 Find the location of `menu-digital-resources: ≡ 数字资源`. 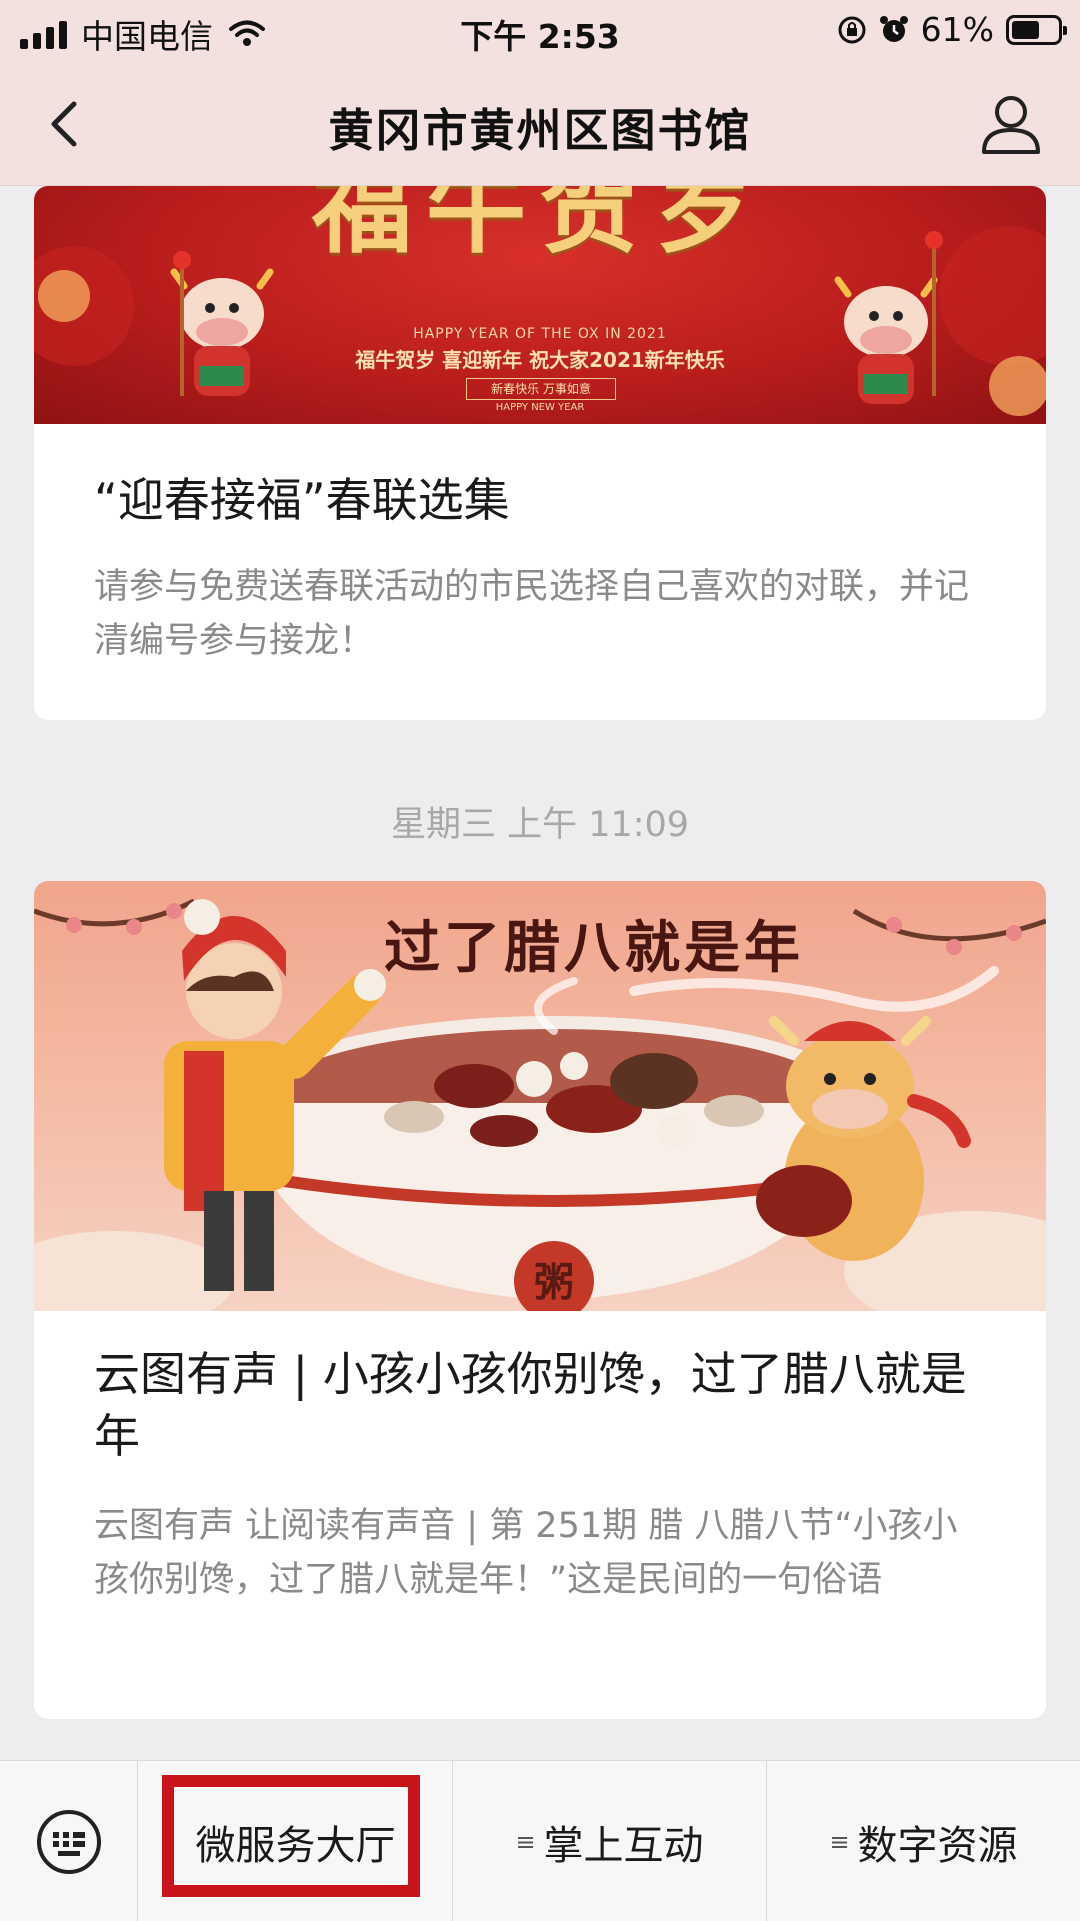

menu-digital-resources: ≡ 数字资源 is located at coordinates (923, 1841).